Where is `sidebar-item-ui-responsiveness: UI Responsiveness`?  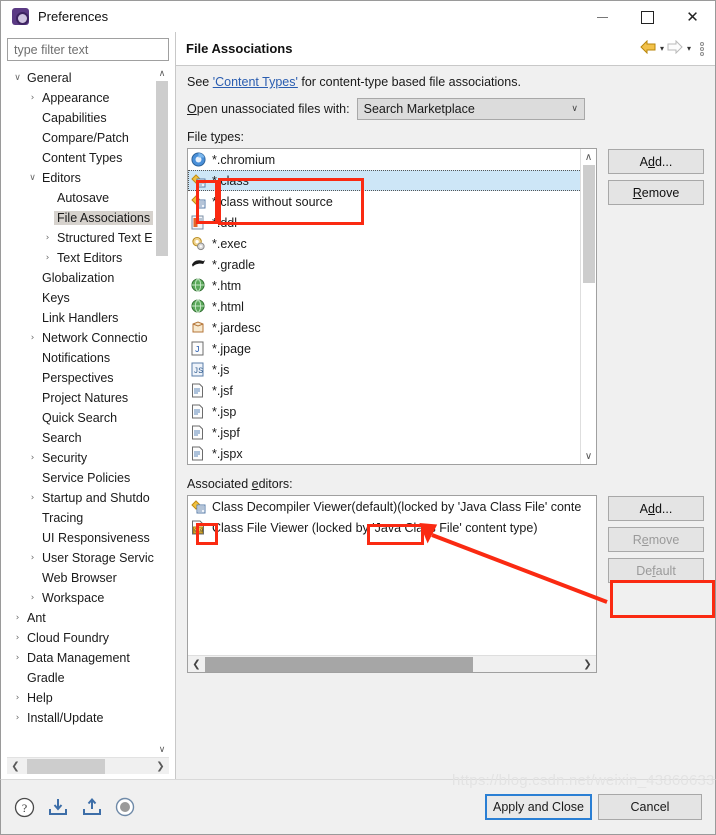 sidebar-item-ui-responsiveness: UI Responsiveness is located at coordinates (81, 538).